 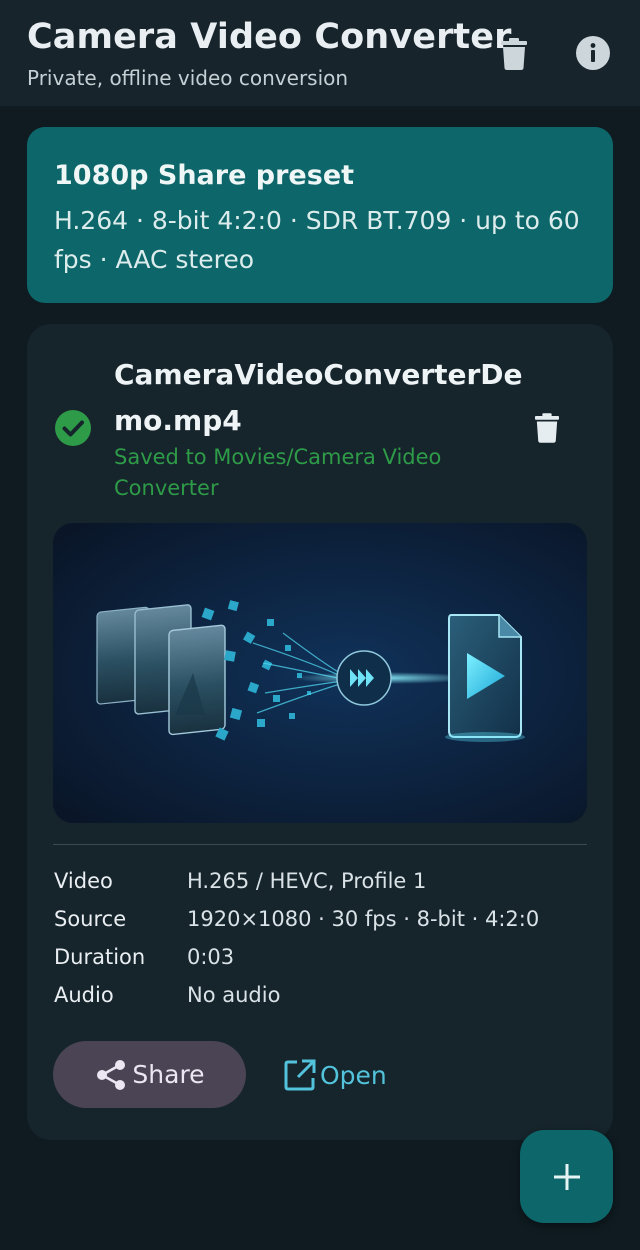 What do you see at coordinates (168, 1074) in the screenshot?
I see `share-label: Share` at bounding box center [168, 1074].